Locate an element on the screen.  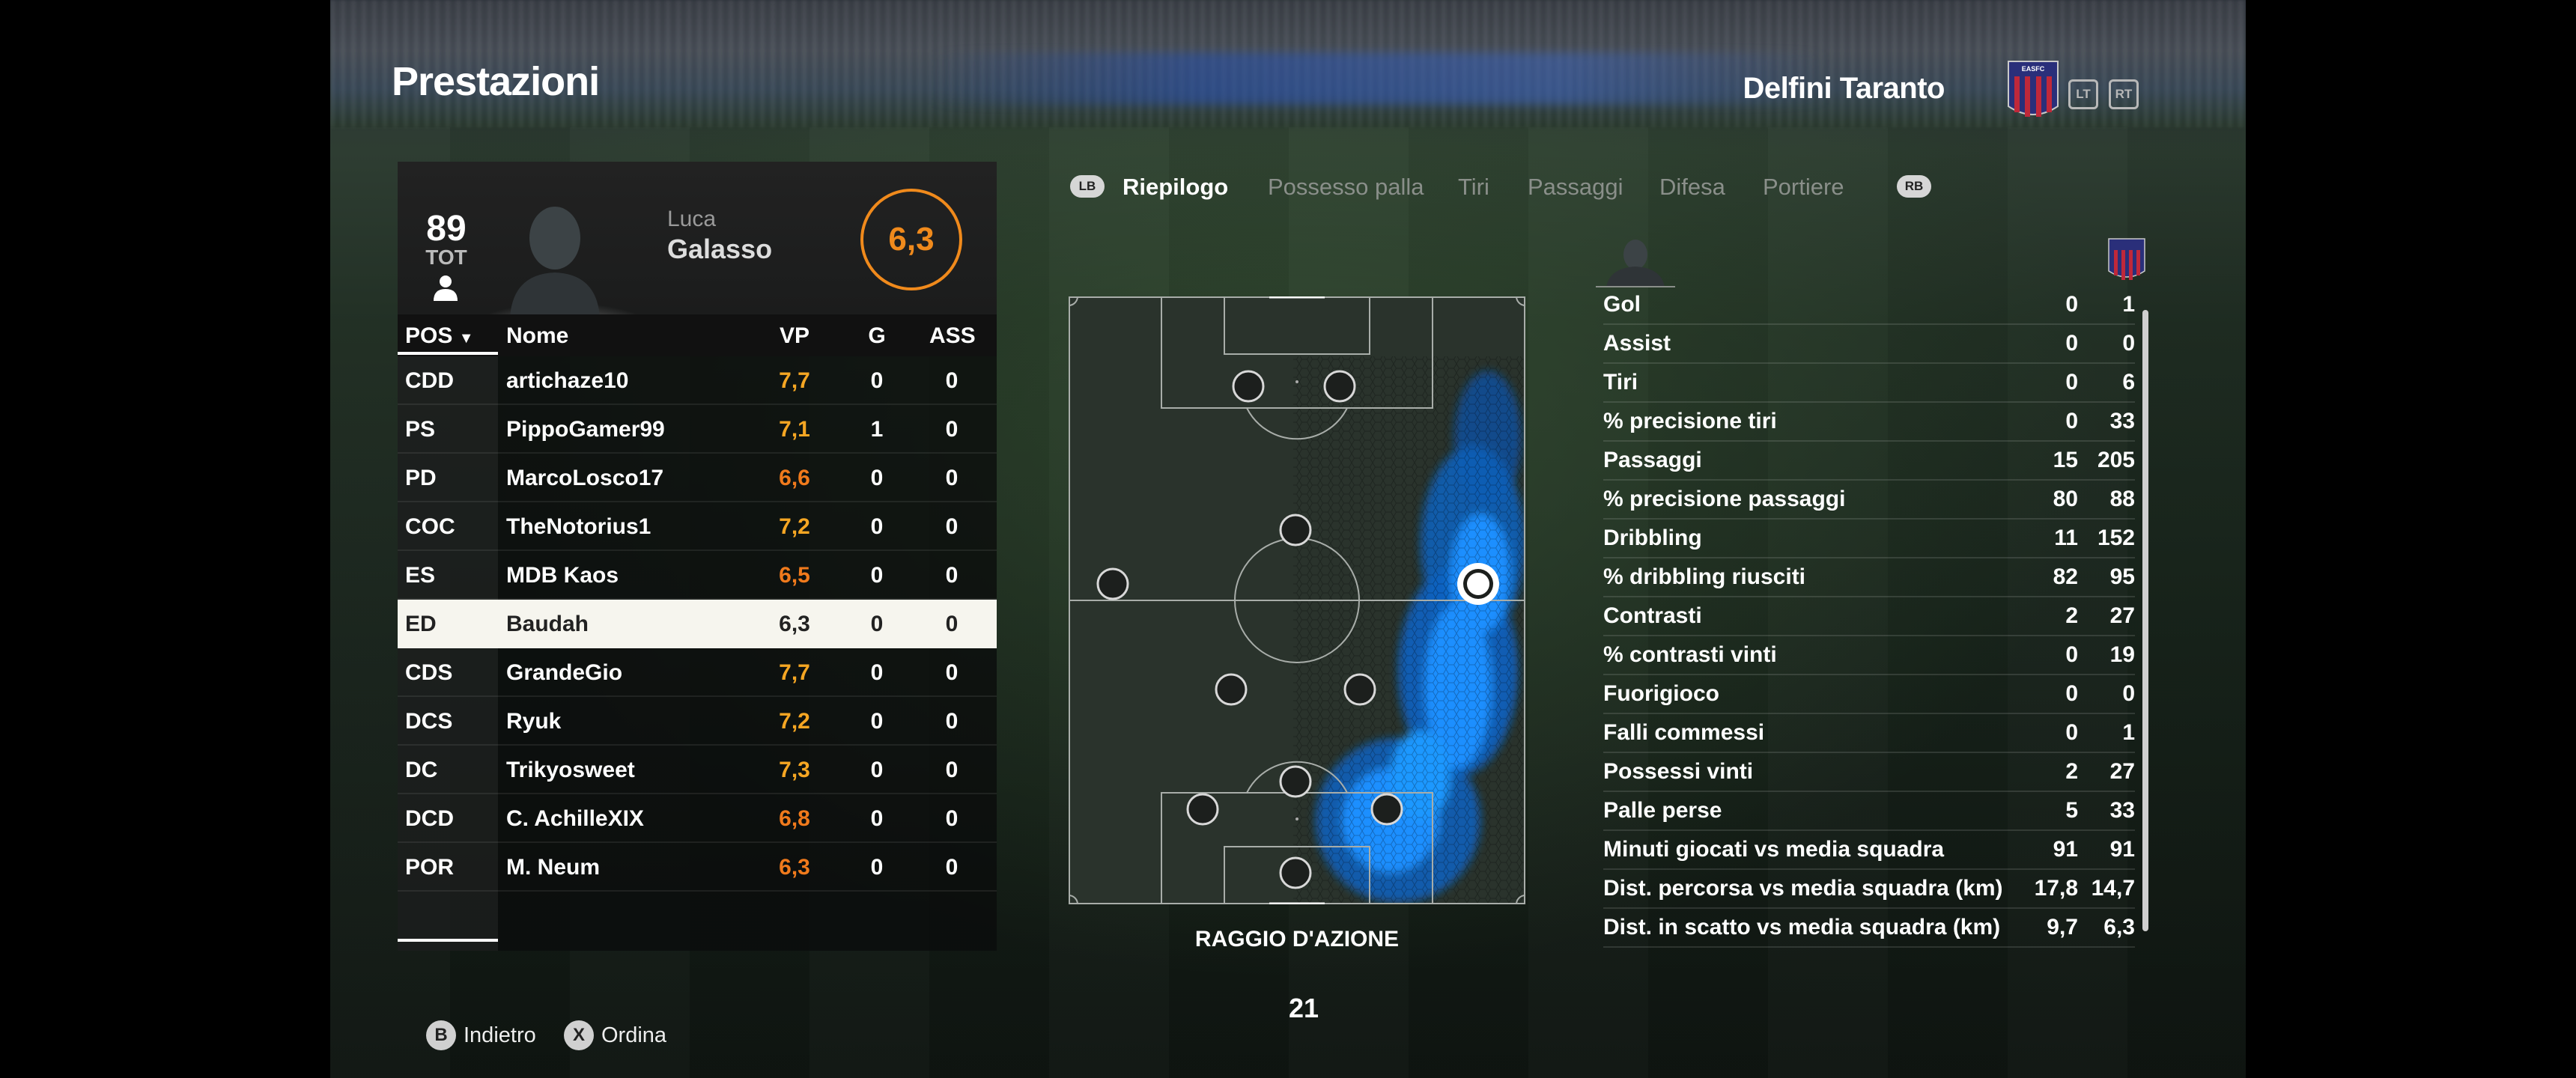
player-name: MDB Kaos is located at coordinates (562, 575).